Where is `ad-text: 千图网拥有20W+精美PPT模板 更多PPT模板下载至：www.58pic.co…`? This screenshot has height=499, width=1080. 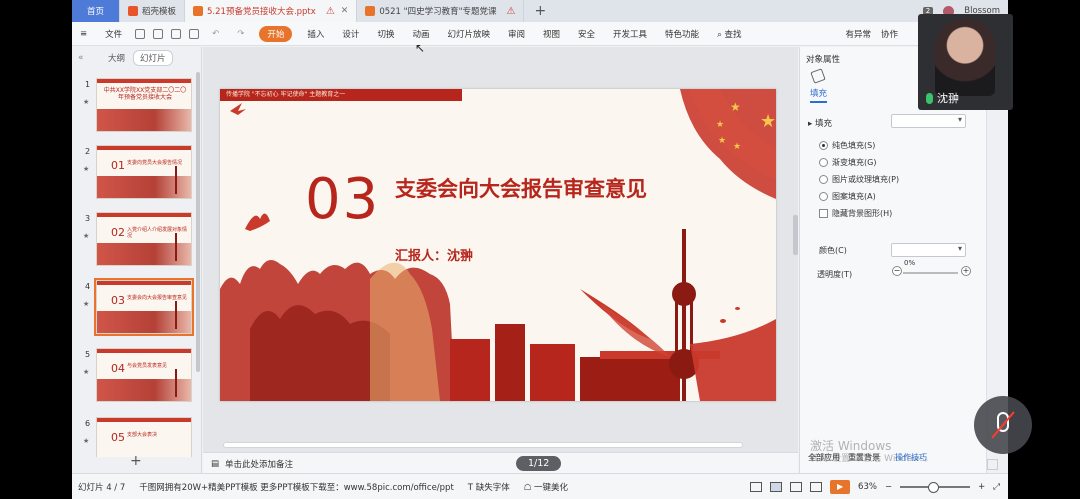 ad-text: 千图网拥有20W+精美PPT模板 更多PPT模板下载至：www.58pic.co… is located at coordinates (296, 487).